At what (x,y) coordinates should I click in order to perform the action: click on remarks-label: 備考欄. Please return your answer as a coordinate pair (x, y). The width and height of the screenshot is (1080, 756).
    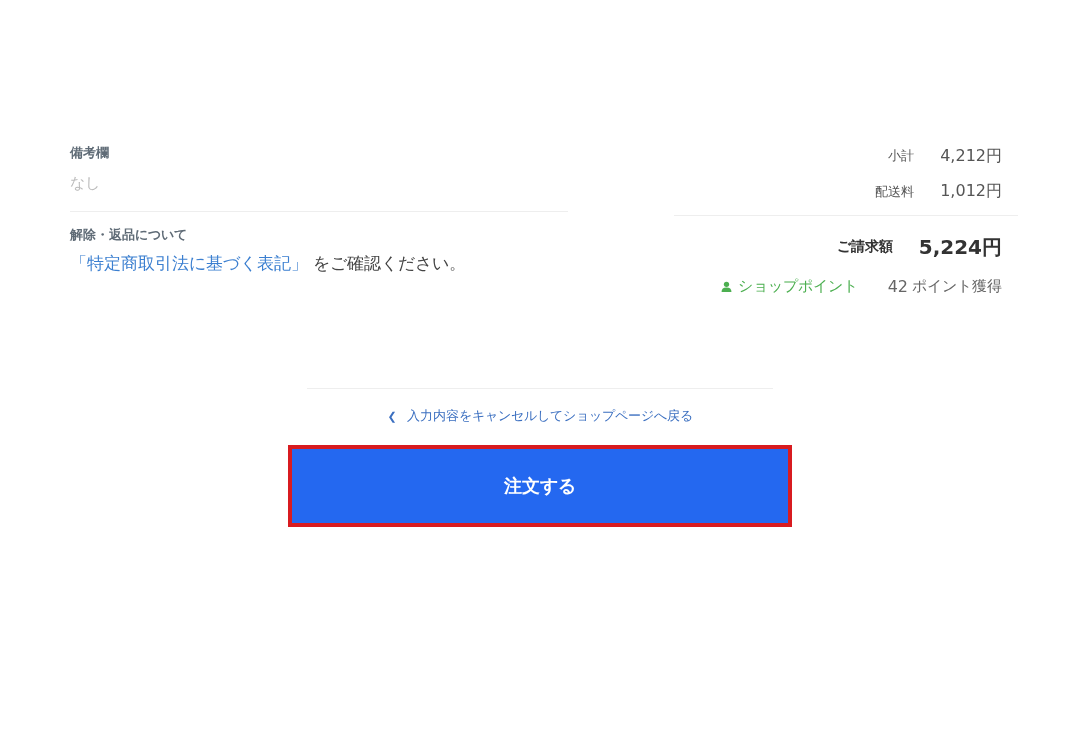
    Looking at the image, I should click on (90, 153).